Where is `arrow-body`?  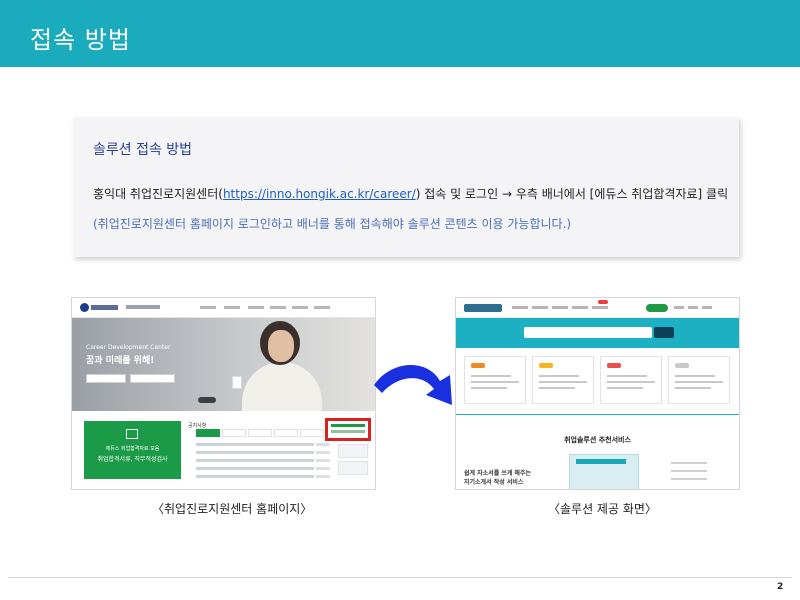
arrow-body is located at coordinates (413, 384).